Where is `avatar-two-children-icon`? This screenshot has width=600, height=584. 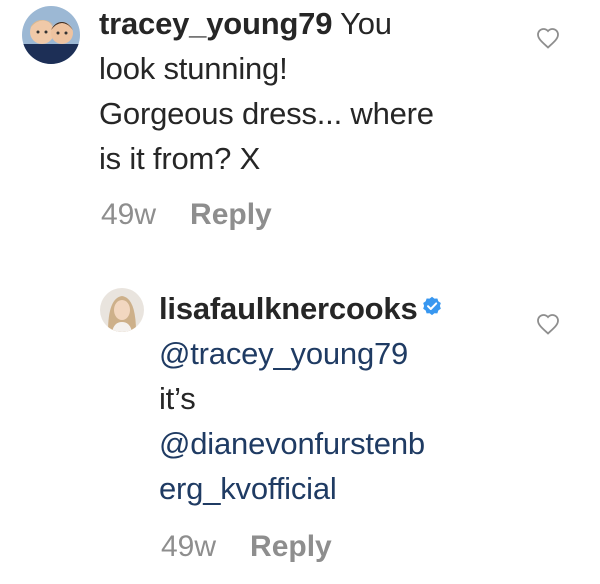
avatar-two-children-icon is located at coordinates (51, 35).